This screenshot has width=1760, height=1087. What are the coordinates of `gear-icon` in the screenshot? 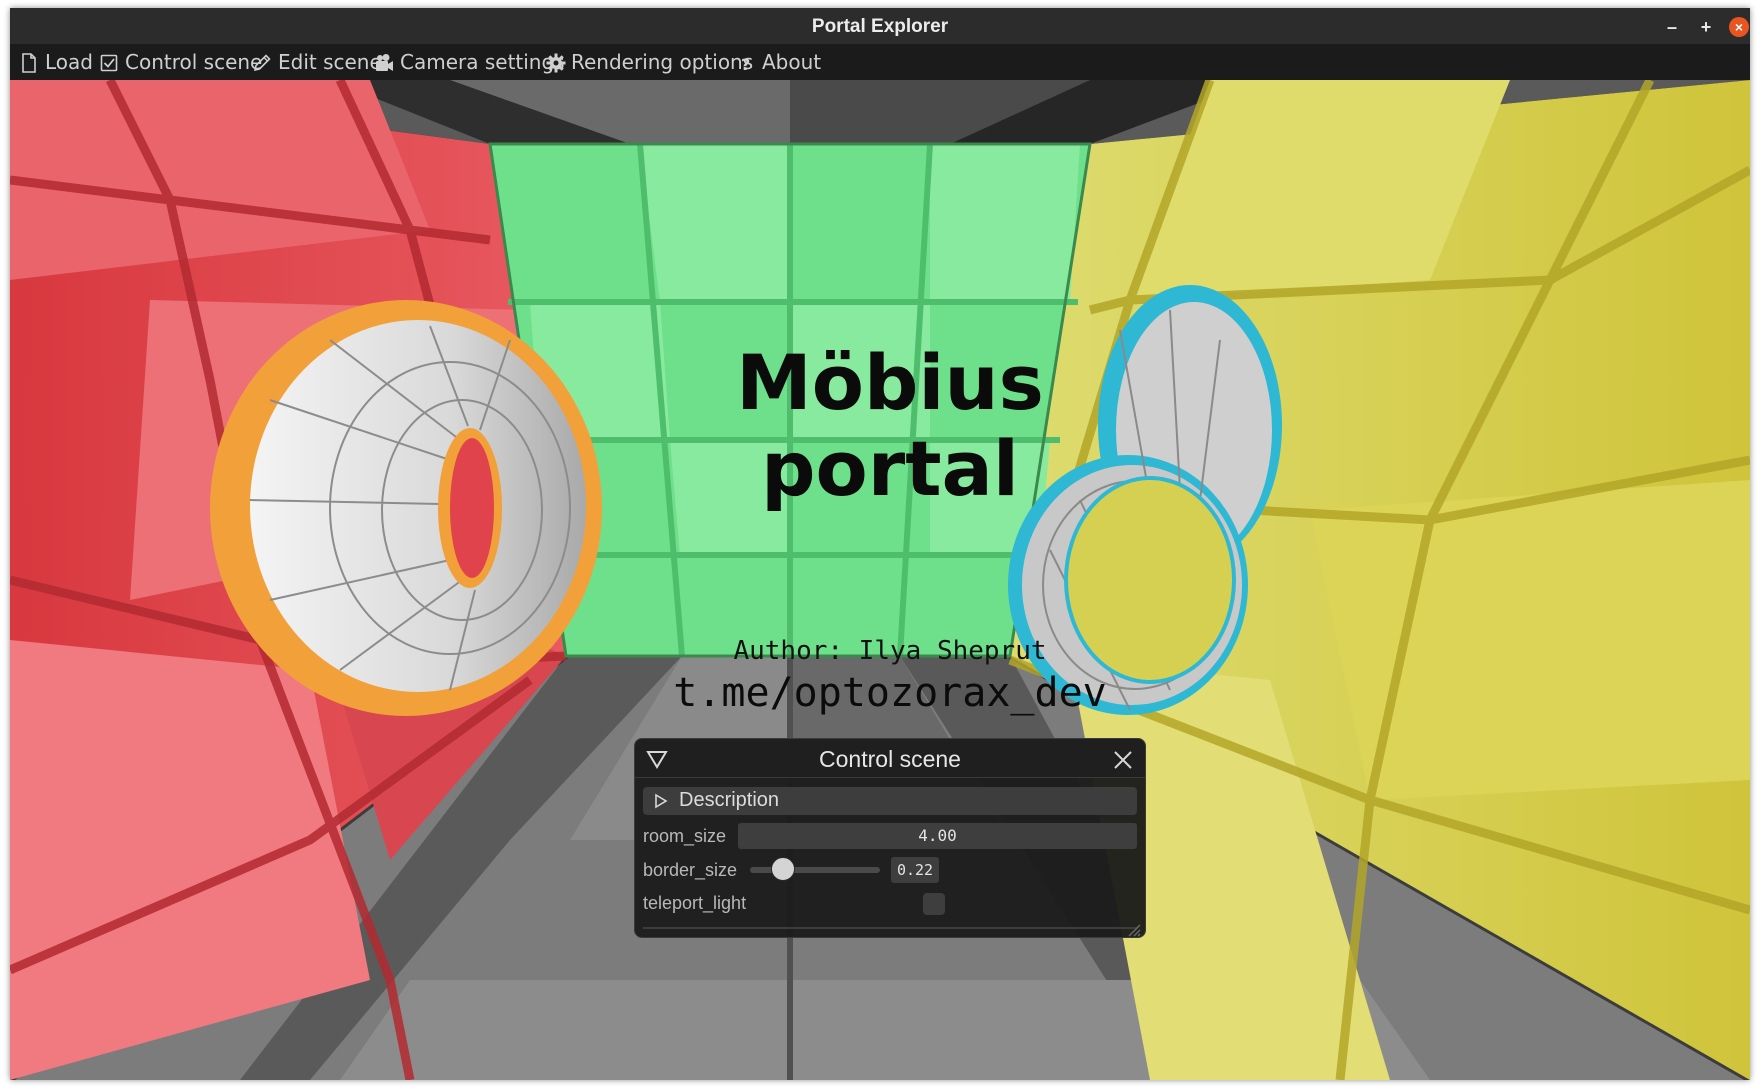 It's located at (556, 63).